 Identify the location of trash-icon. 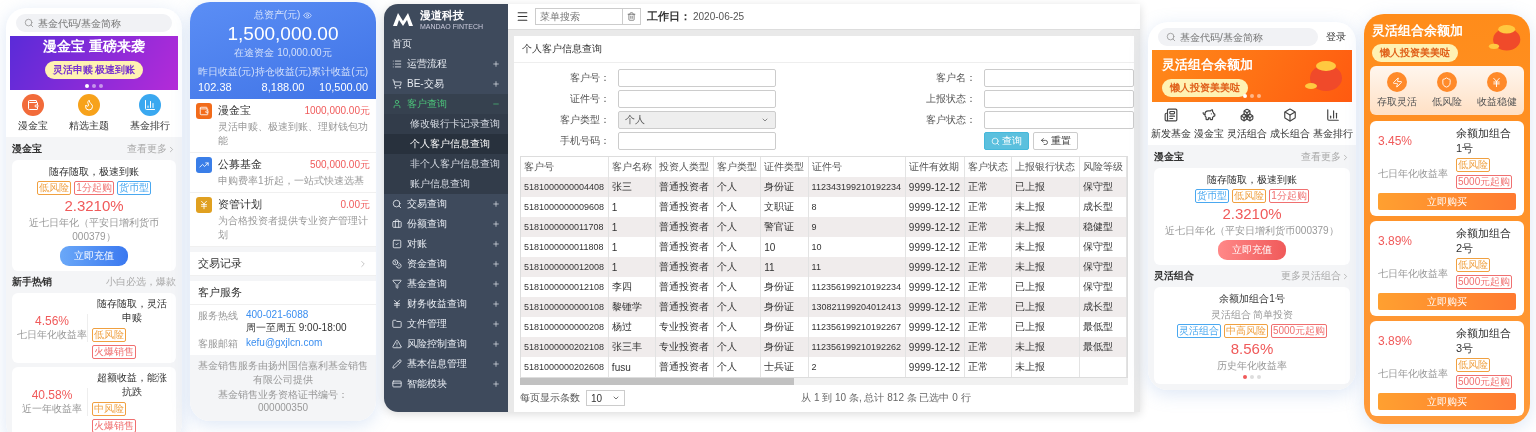
(632, 16).